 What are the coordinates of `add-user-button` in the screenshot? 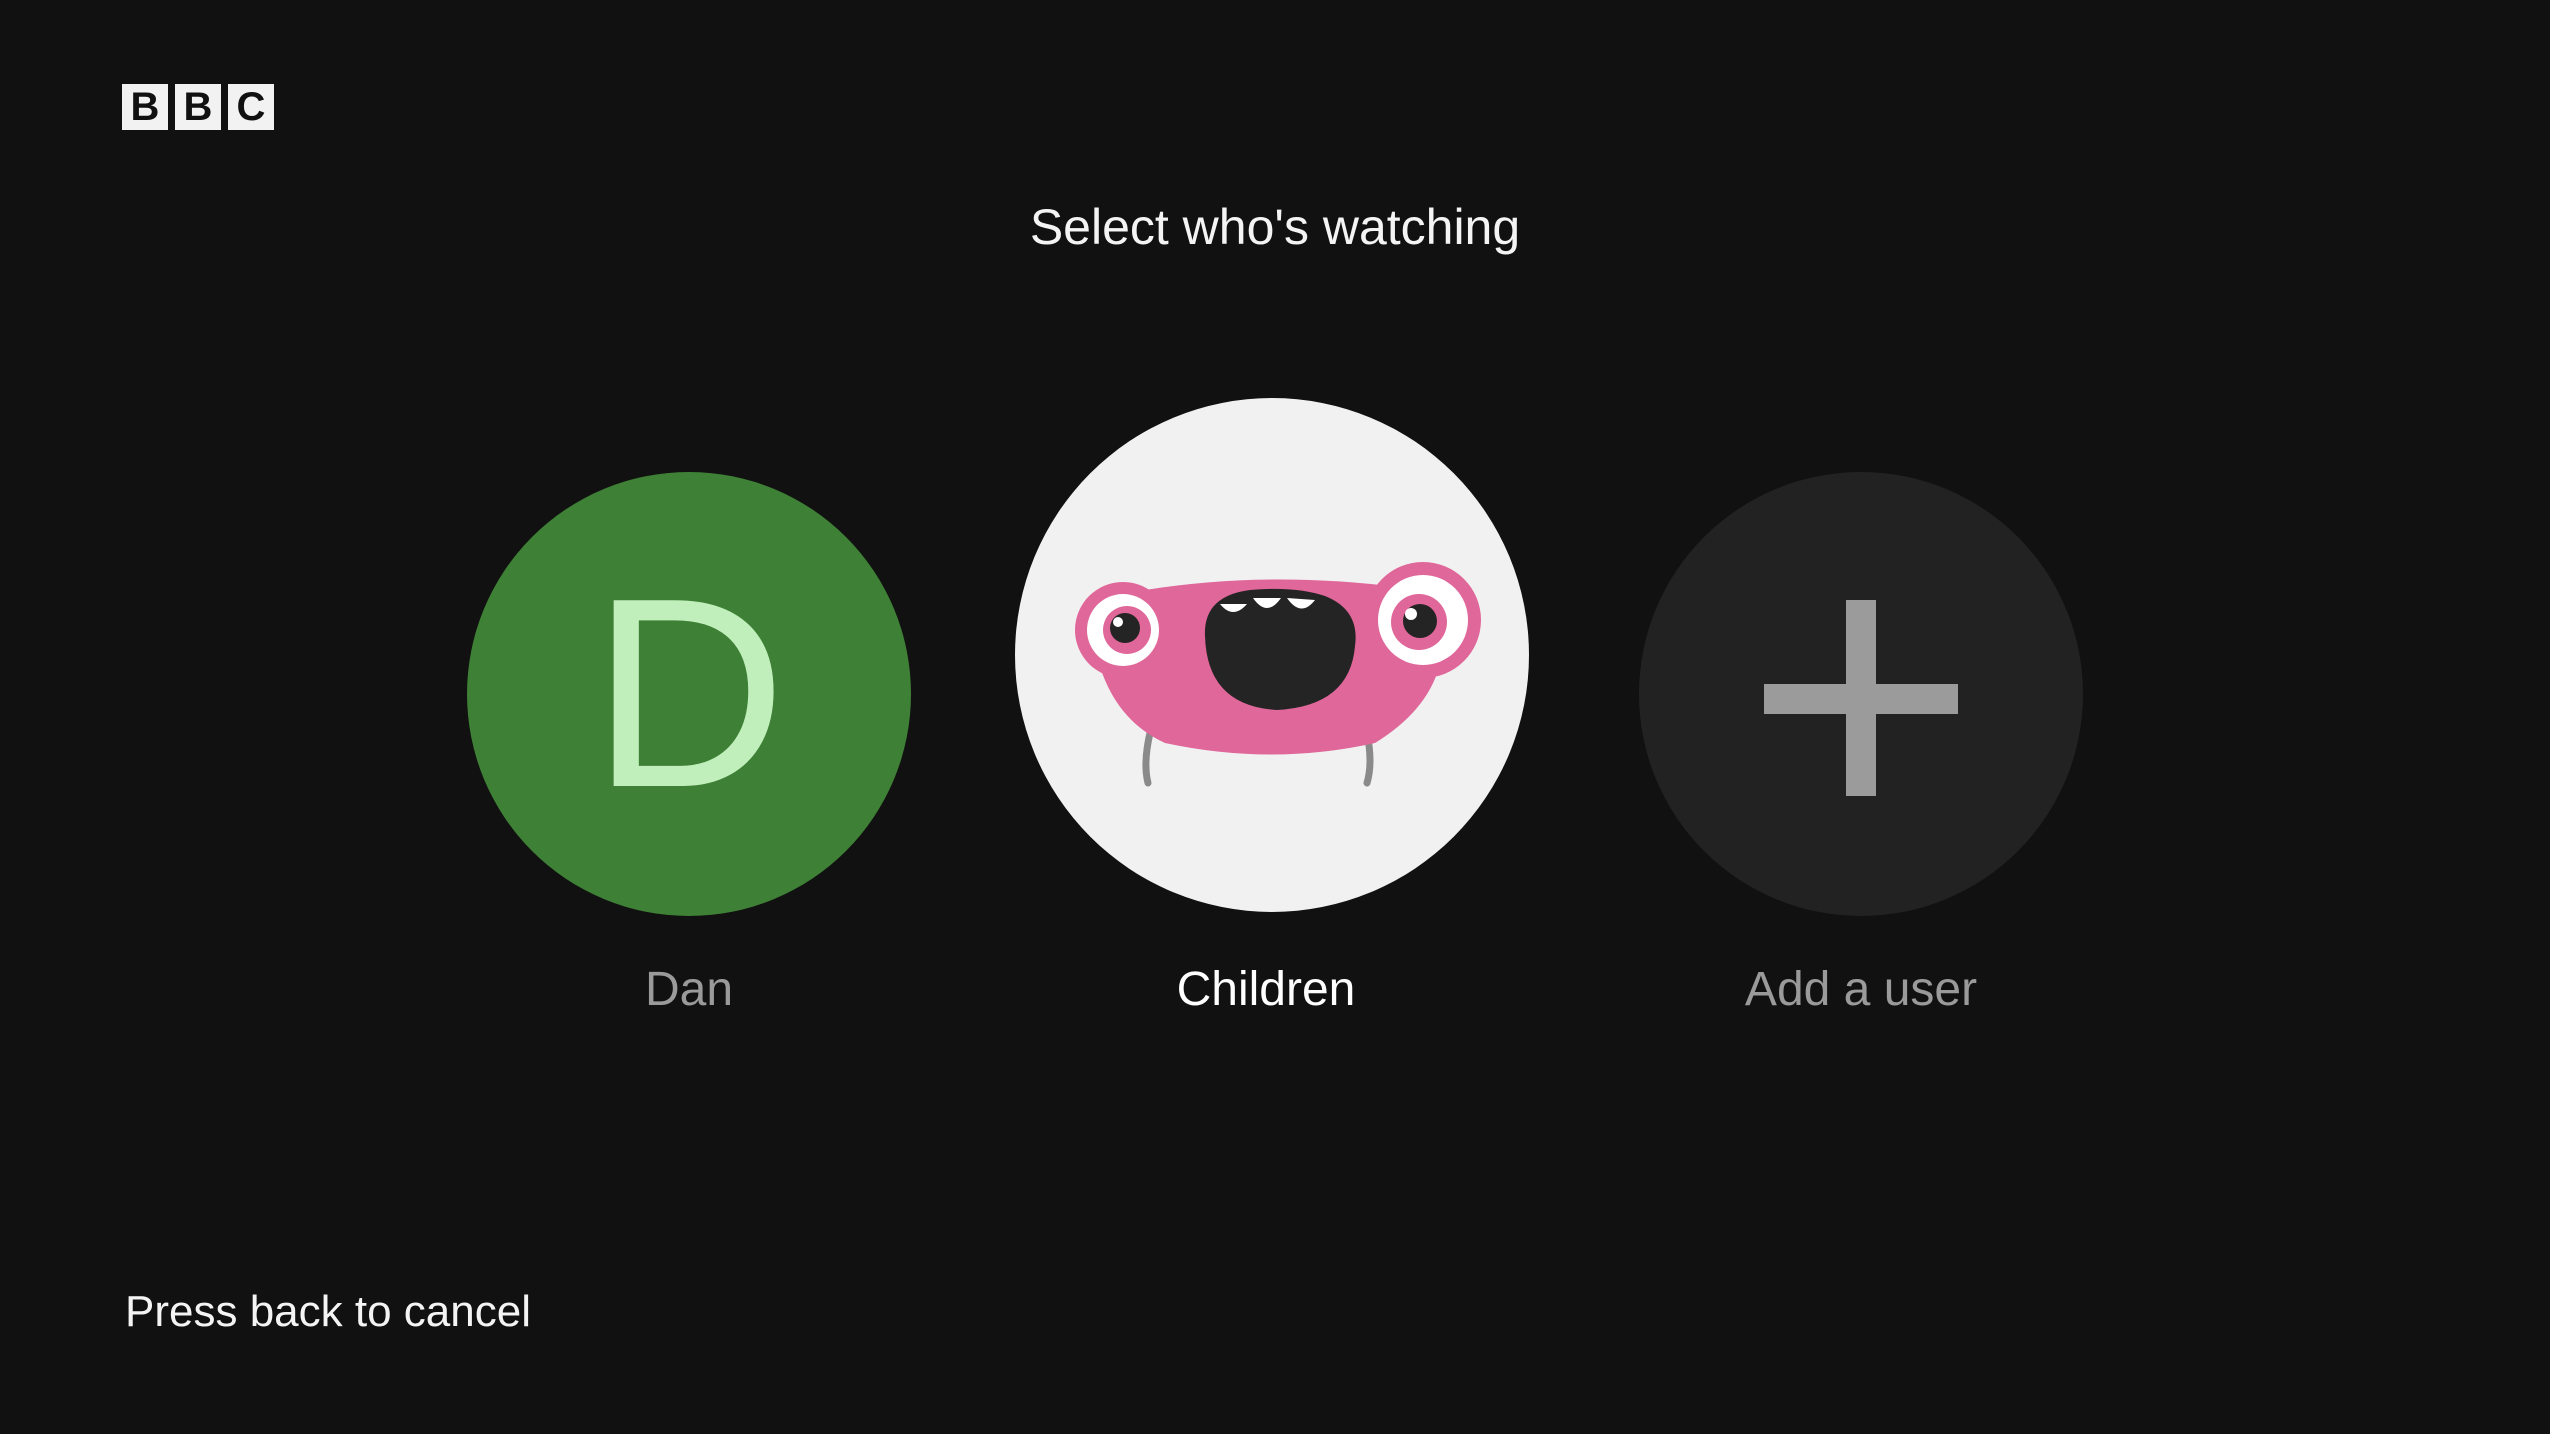 It's located at (1861, 694).